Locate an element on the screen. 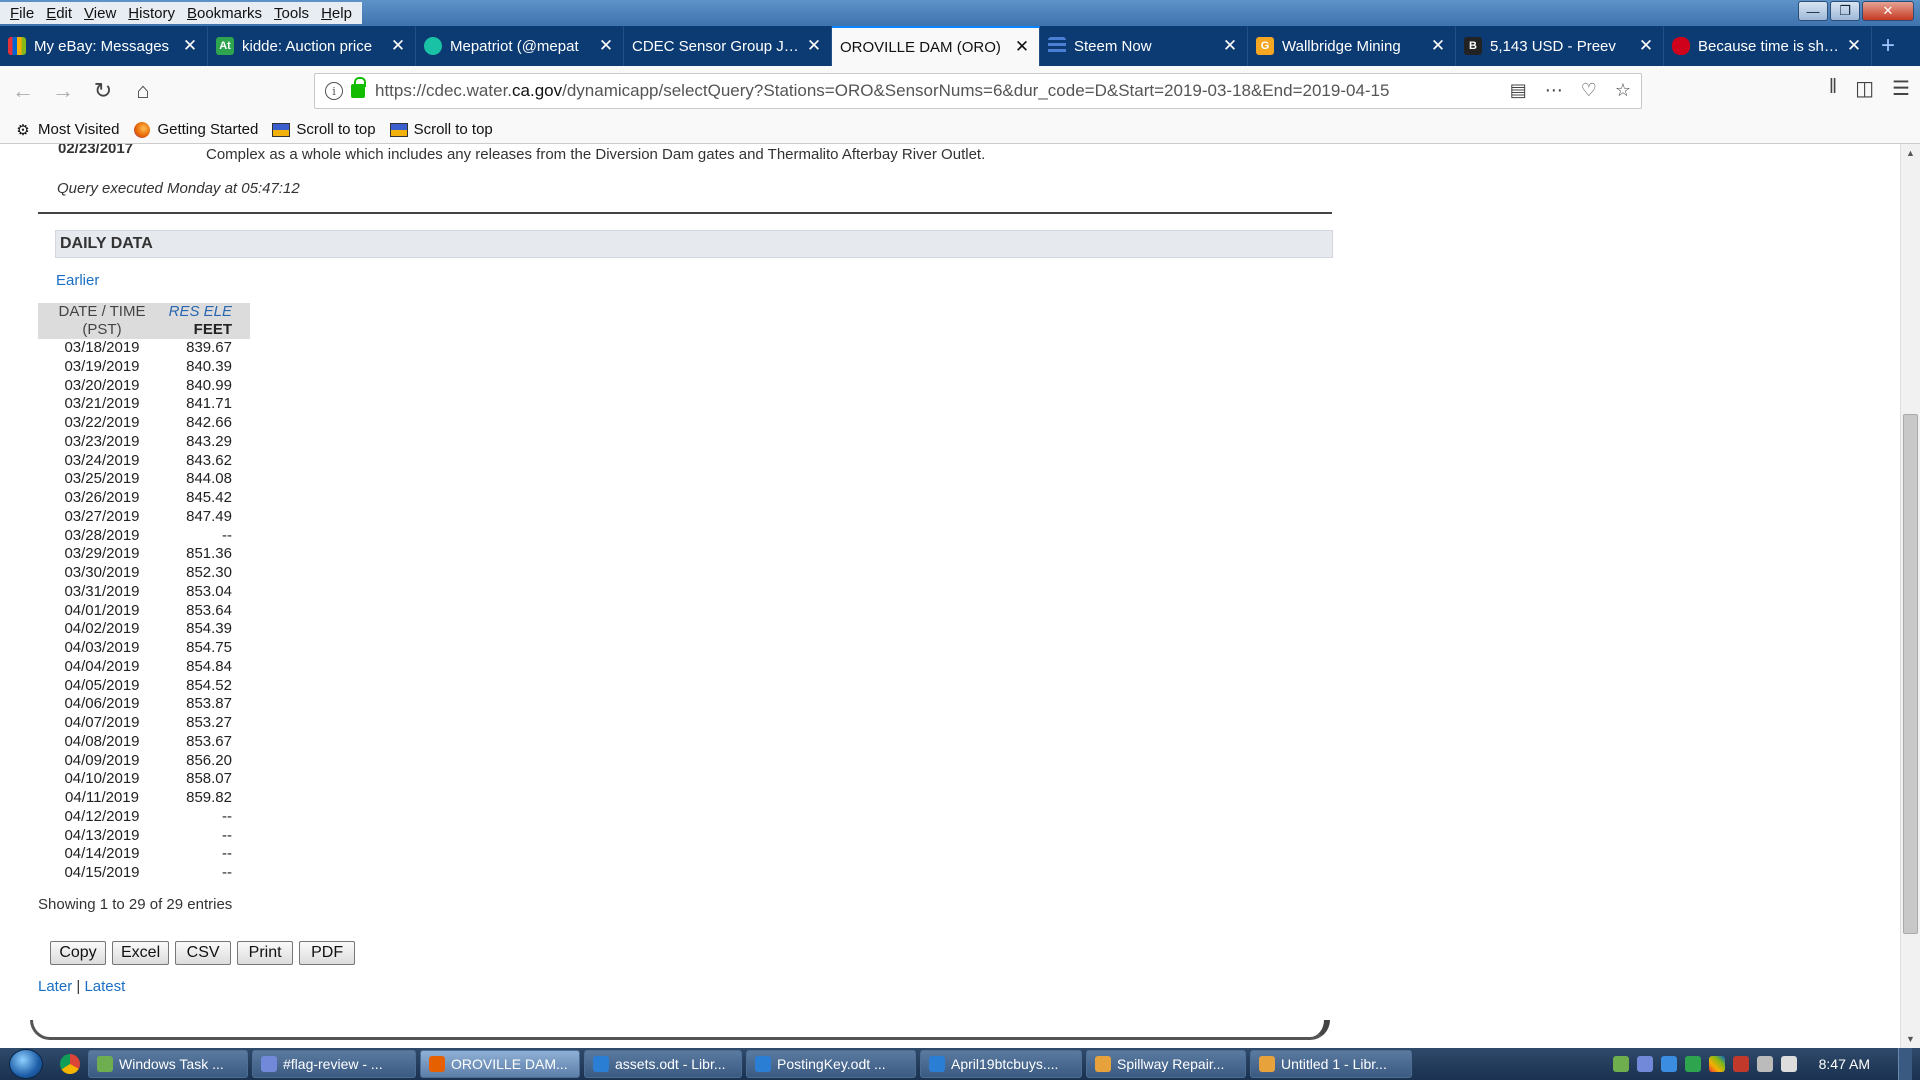 The width and height of the screenshot is (1920, 1080). clock: 8:47 AM is located at coordinates (1844, 1064).